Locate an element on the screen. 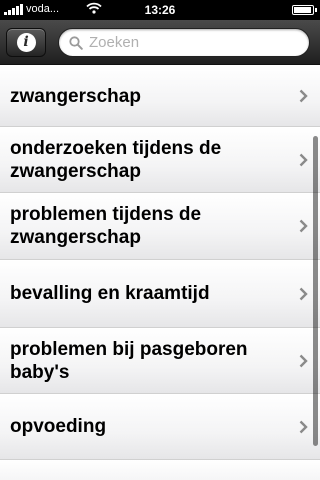  list-item-problemen-zwangerschap: problemen tijdens de zwangerschap is located at coordinates (160, 226).